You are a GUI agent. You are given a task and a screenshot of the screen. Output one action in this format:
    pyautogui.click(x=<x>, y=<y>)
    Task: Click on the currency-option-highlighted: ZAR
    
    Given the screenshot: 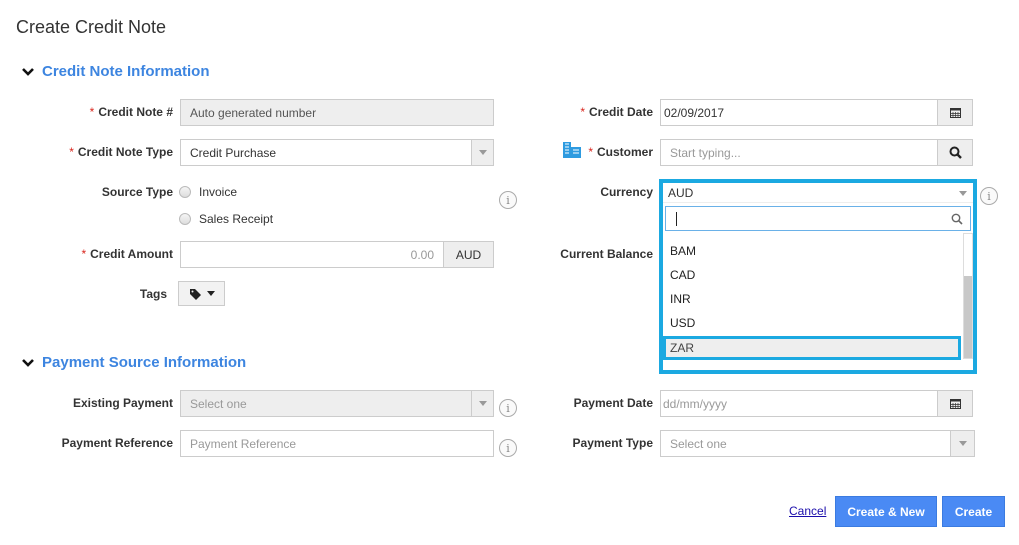 What is the action you would take?
    pyautogui.click(x=812, y=348)
    